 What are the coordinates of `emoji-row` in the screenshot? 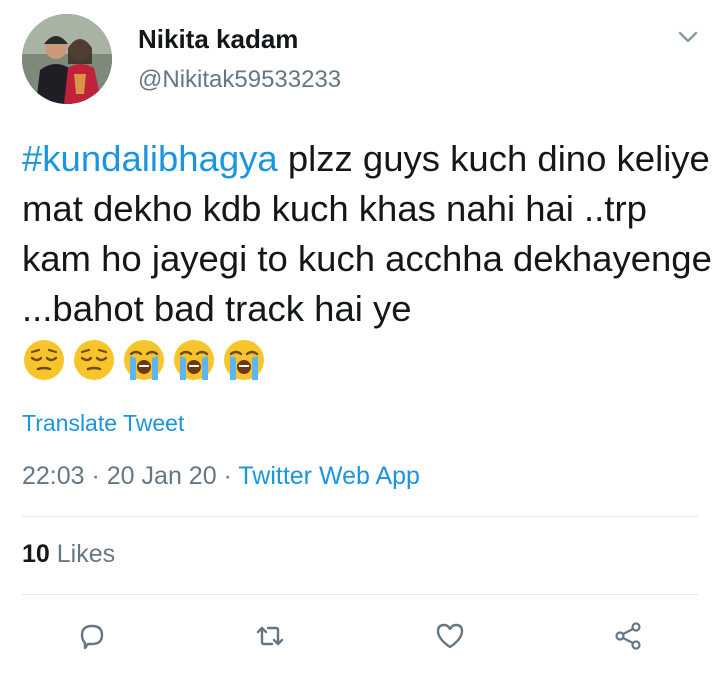 It's located at (144, 360).